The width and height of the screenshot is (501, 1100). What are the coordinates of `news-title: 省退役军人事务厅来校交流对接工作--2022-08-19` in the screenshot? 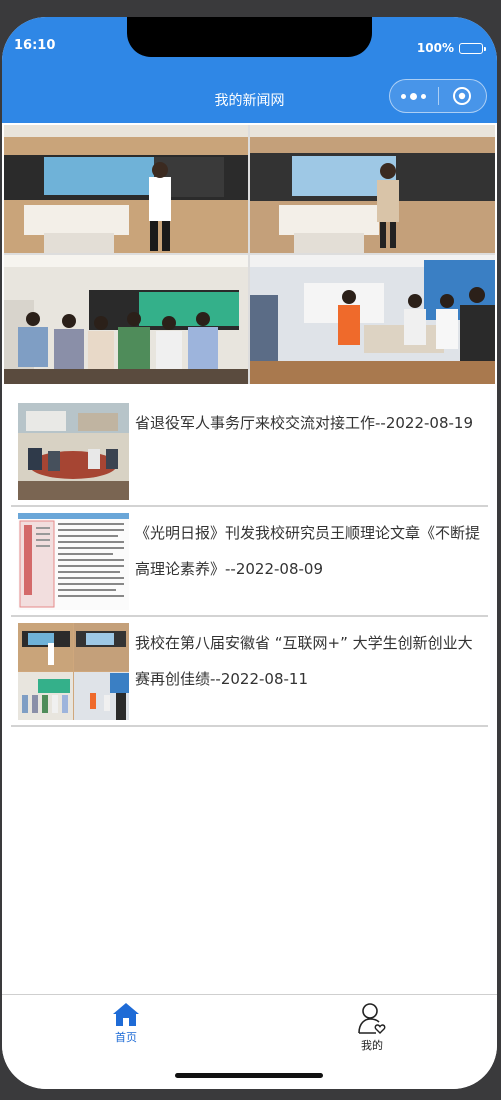 It's located at (304, 423).